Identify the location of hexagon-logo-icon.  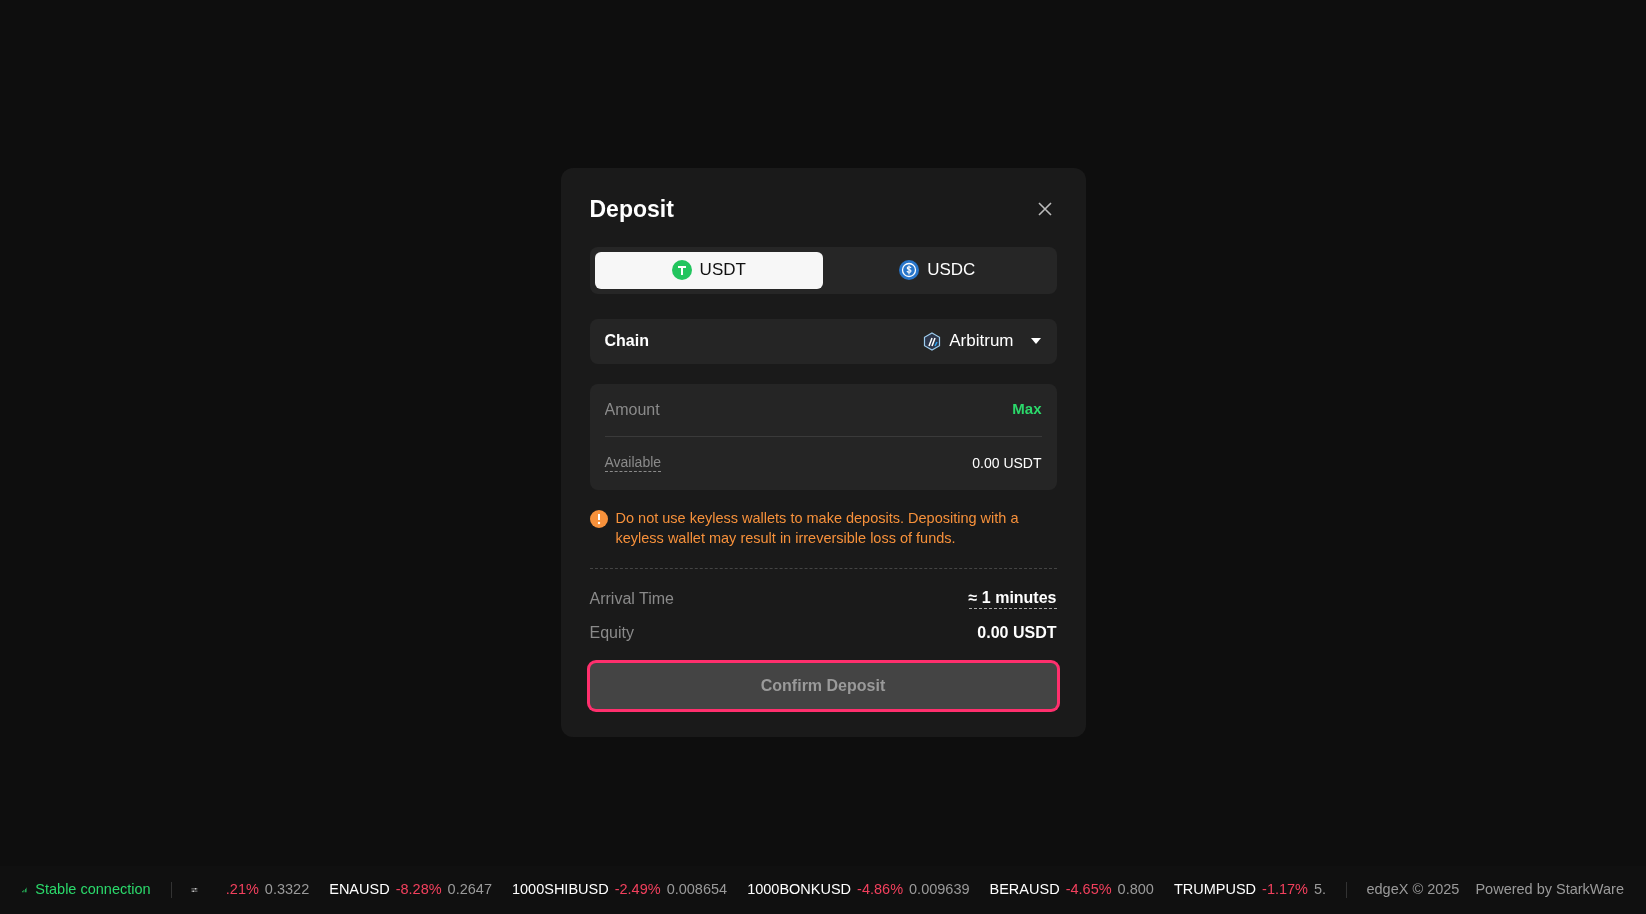
(932, 341).